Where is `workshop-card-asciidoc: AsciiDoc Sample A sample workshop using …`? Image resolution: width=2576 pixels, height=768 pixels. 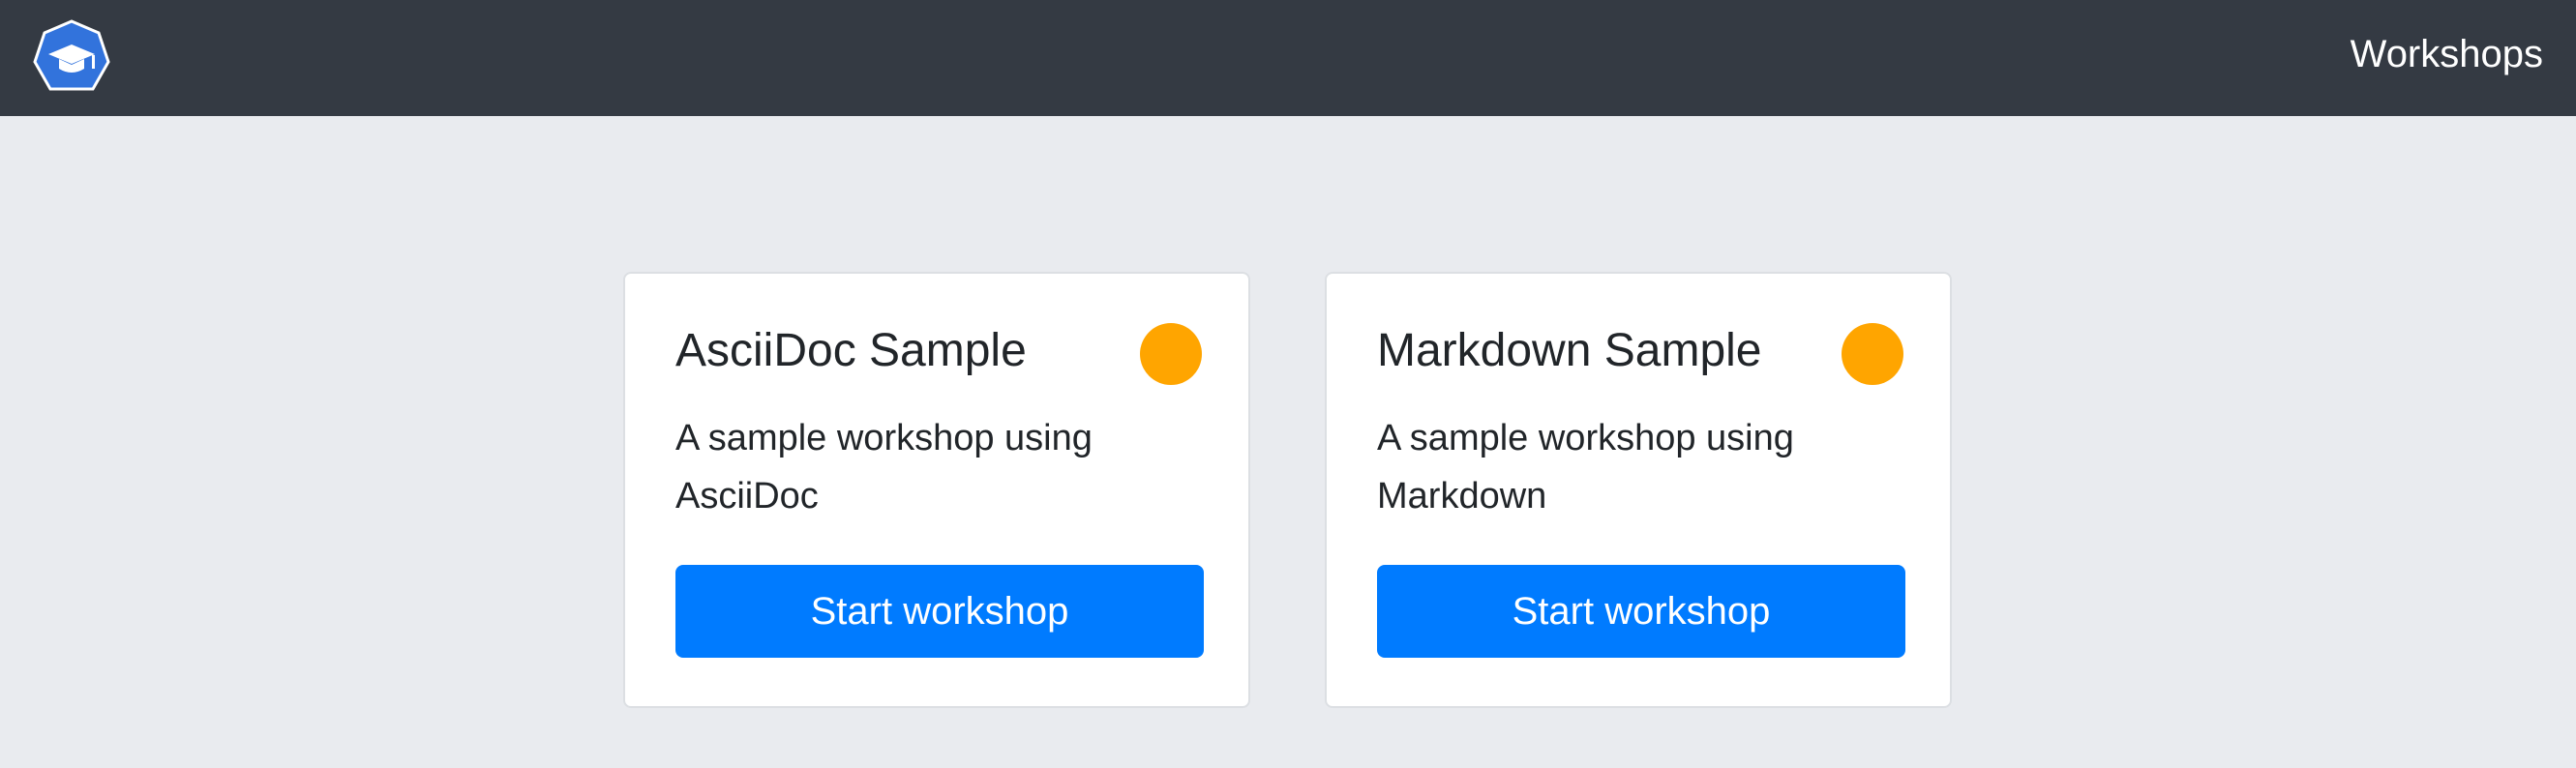 workshop-card-asciidoc: AsciiDoc Sample A sample workshop using … is located at coordinates (936, 490).